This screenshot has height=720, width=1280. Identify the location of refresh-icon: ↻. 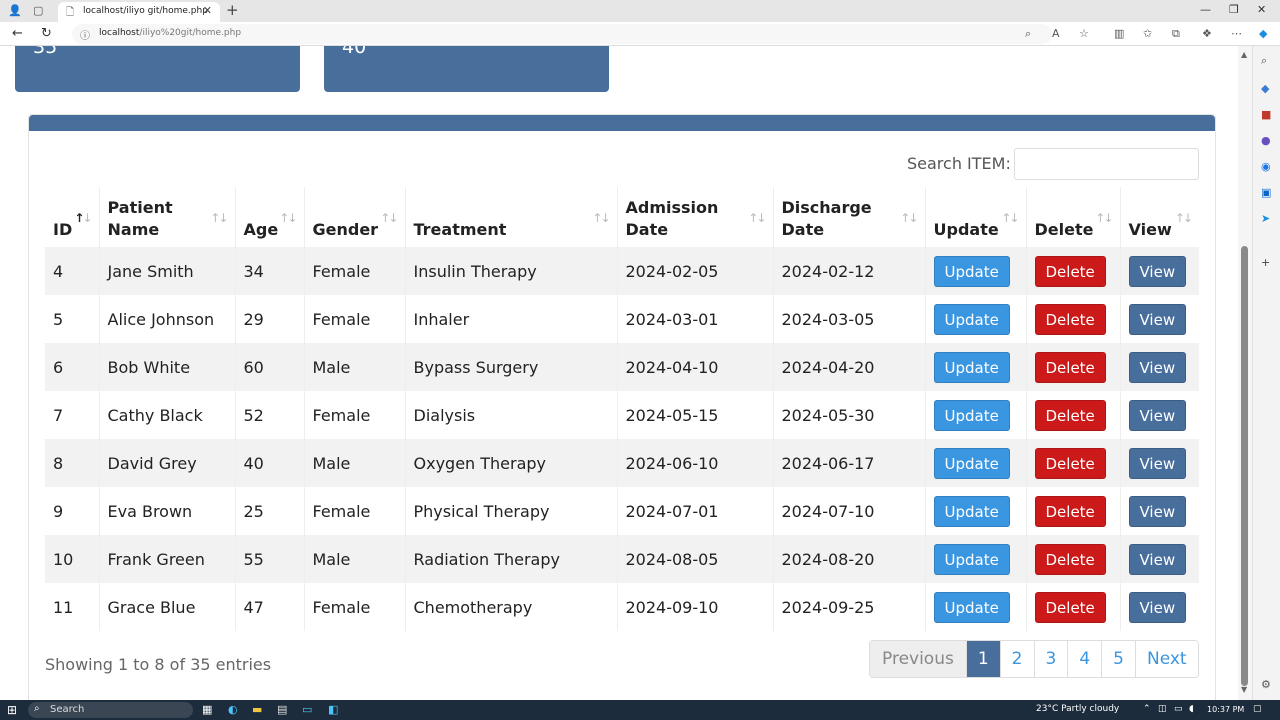
(46, 33).